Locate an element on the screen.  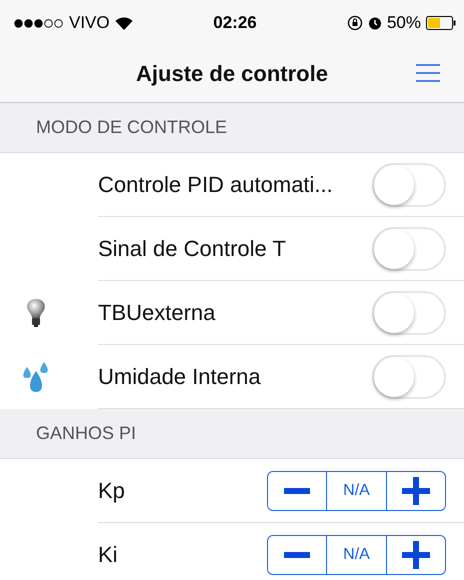
section-header: MODO DE CONTROLE is located at coordinates (232, 128).